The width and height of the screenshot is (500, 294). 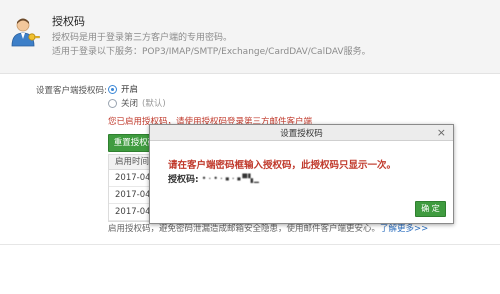 What do you see at coordinates (250, 244) in the screenshot?
I see `divider` at bounding box center [250, 244].